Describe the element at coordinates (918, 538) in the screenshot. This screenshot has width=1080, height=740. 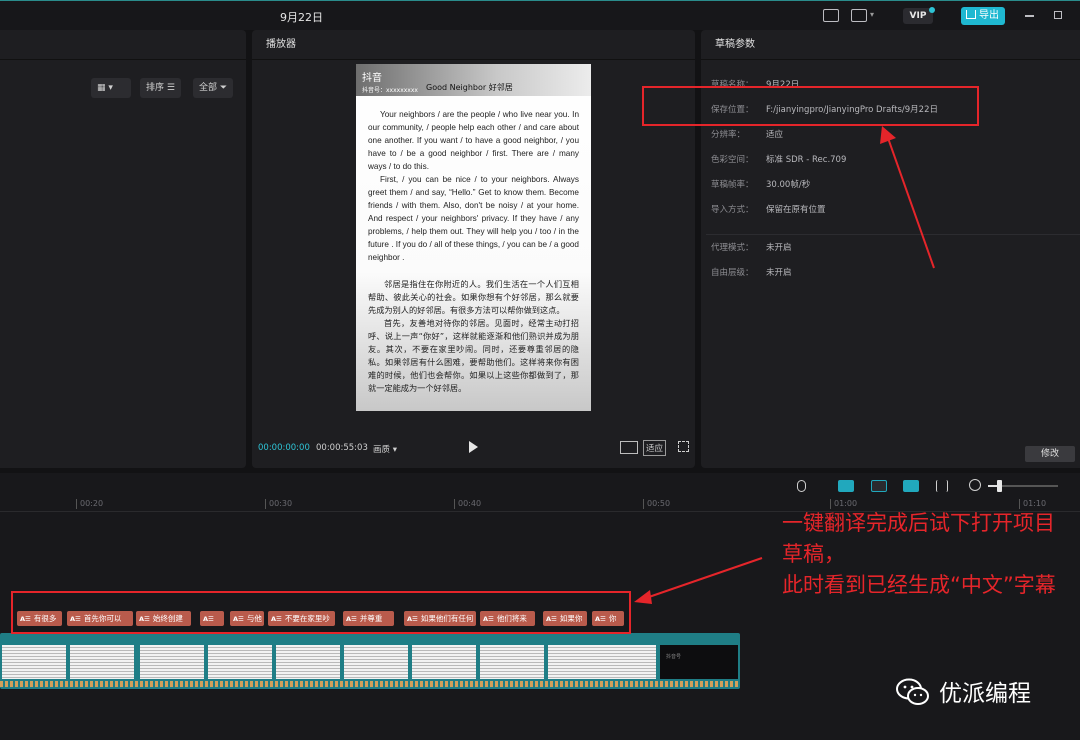
I see `annotation-line-1: 一键翻译完成后试下打开项目草稿，` at that location.